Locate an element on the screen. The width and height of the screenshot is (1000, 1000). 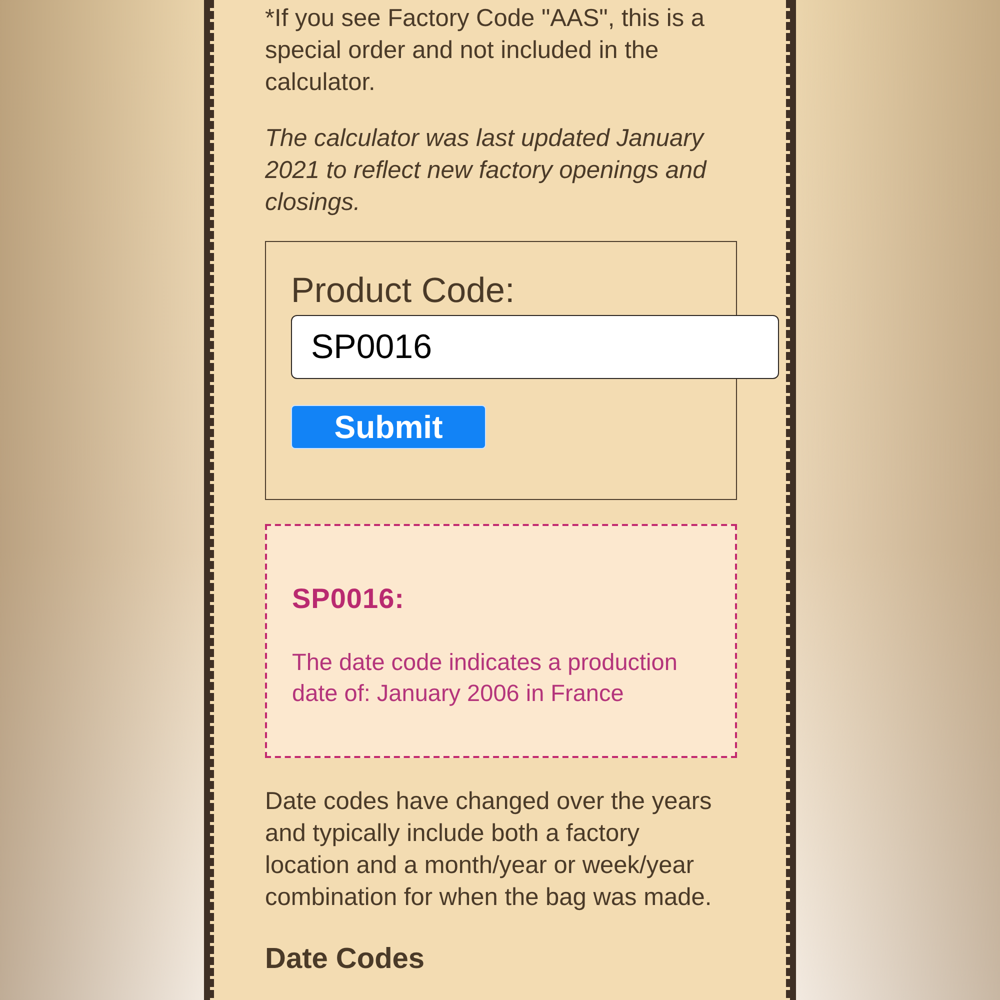
section-heading: Date Codes is located at coordinates (345, 959).